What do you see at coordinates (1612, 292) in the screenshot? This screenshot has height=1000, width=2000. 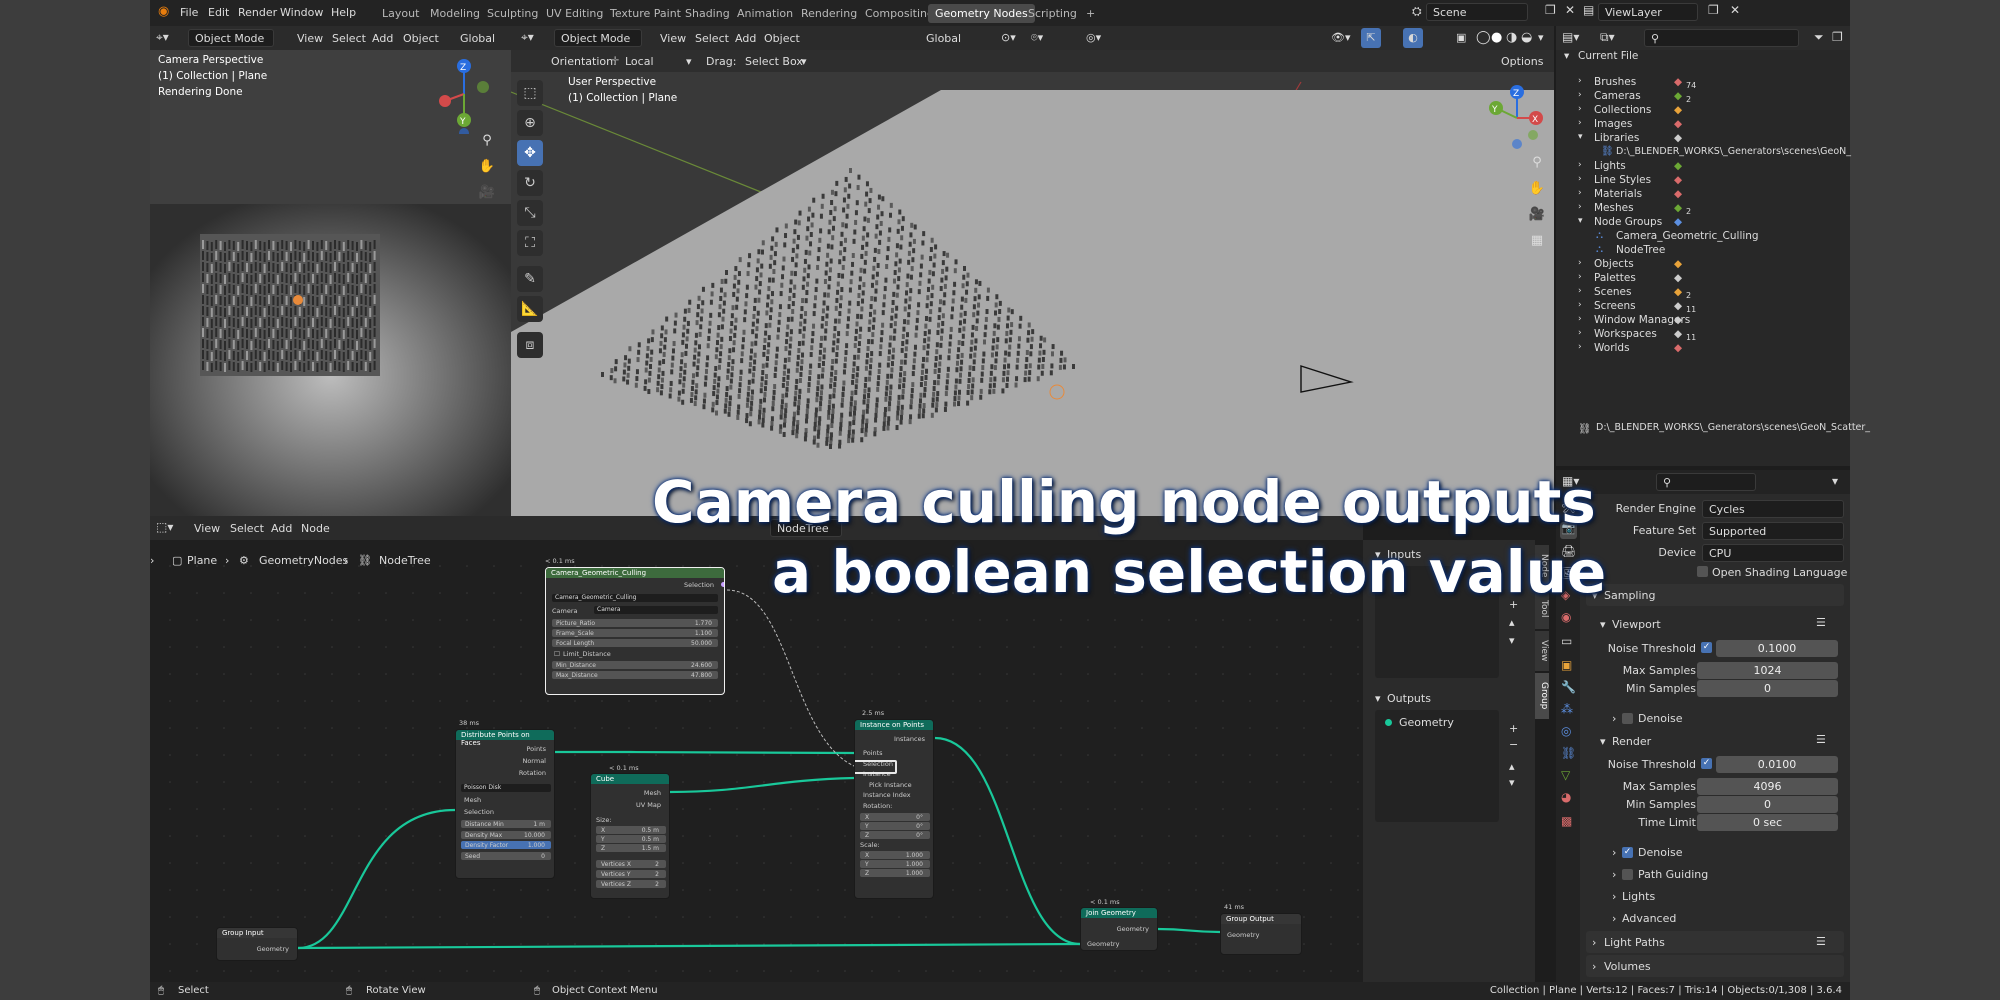 I see `outliner-item: Scenes` at bounding box center [1612, 292].